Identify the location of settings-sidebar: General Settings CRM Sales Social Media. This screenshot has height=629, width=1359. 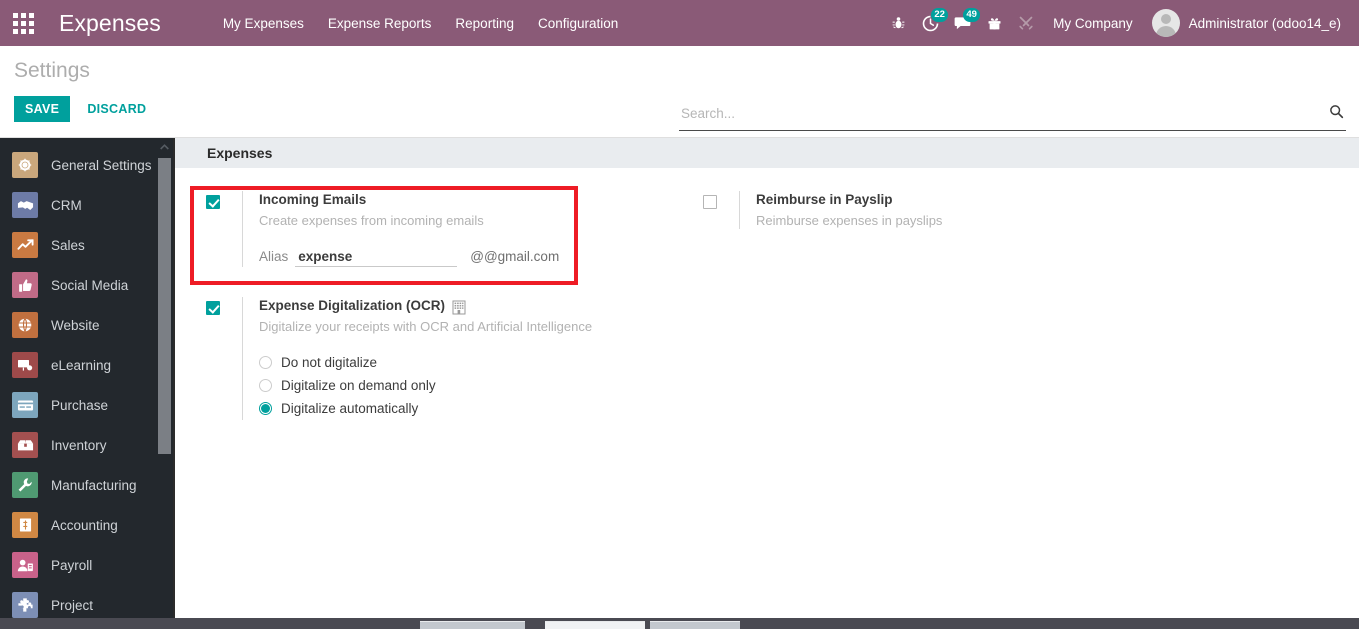
(86, 383).